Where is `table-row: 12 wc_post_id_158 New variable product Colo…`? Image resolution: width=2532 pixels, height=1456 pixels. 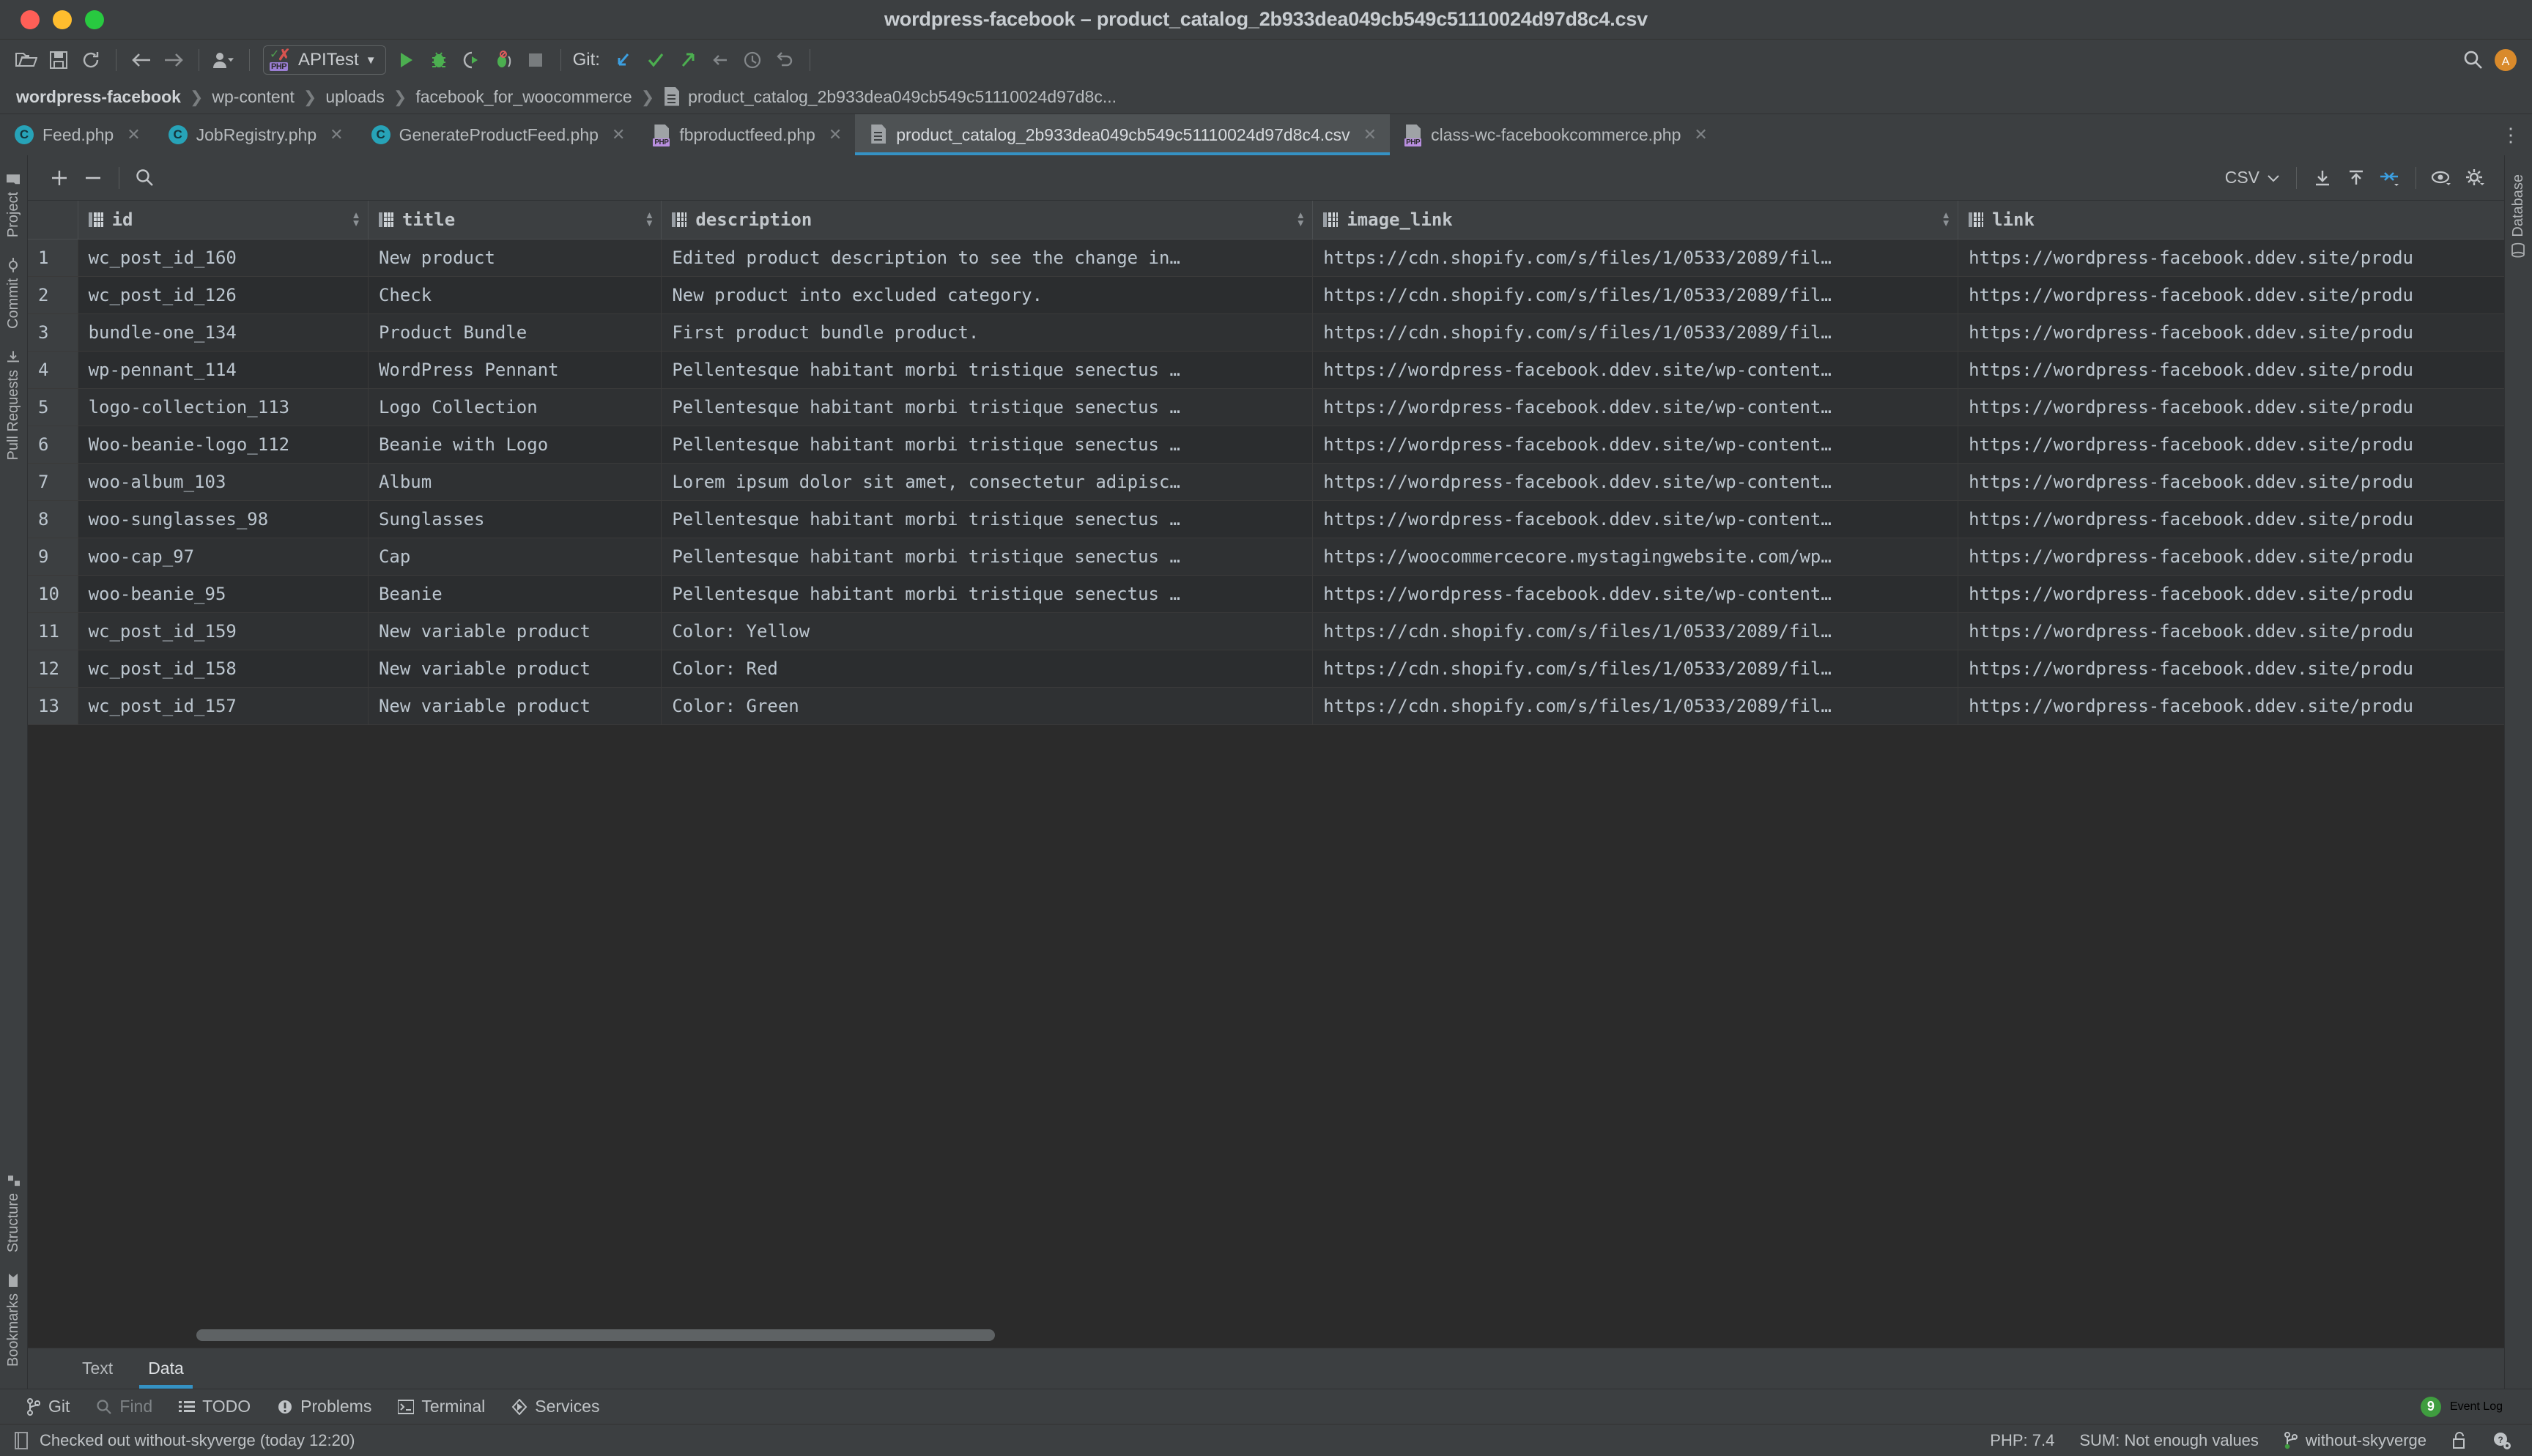
table-row: 12 wc_post_id_158 New variable product Colo… is located at coordinates (1266, 669).